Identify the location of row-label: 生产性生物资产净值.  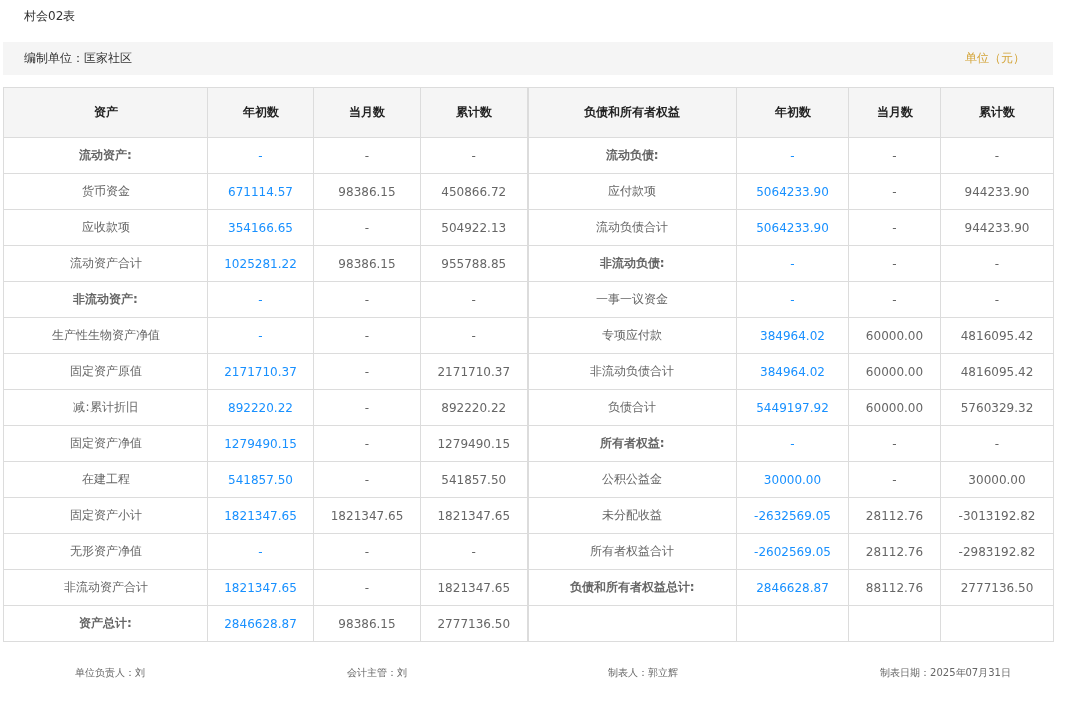
(105, 335).